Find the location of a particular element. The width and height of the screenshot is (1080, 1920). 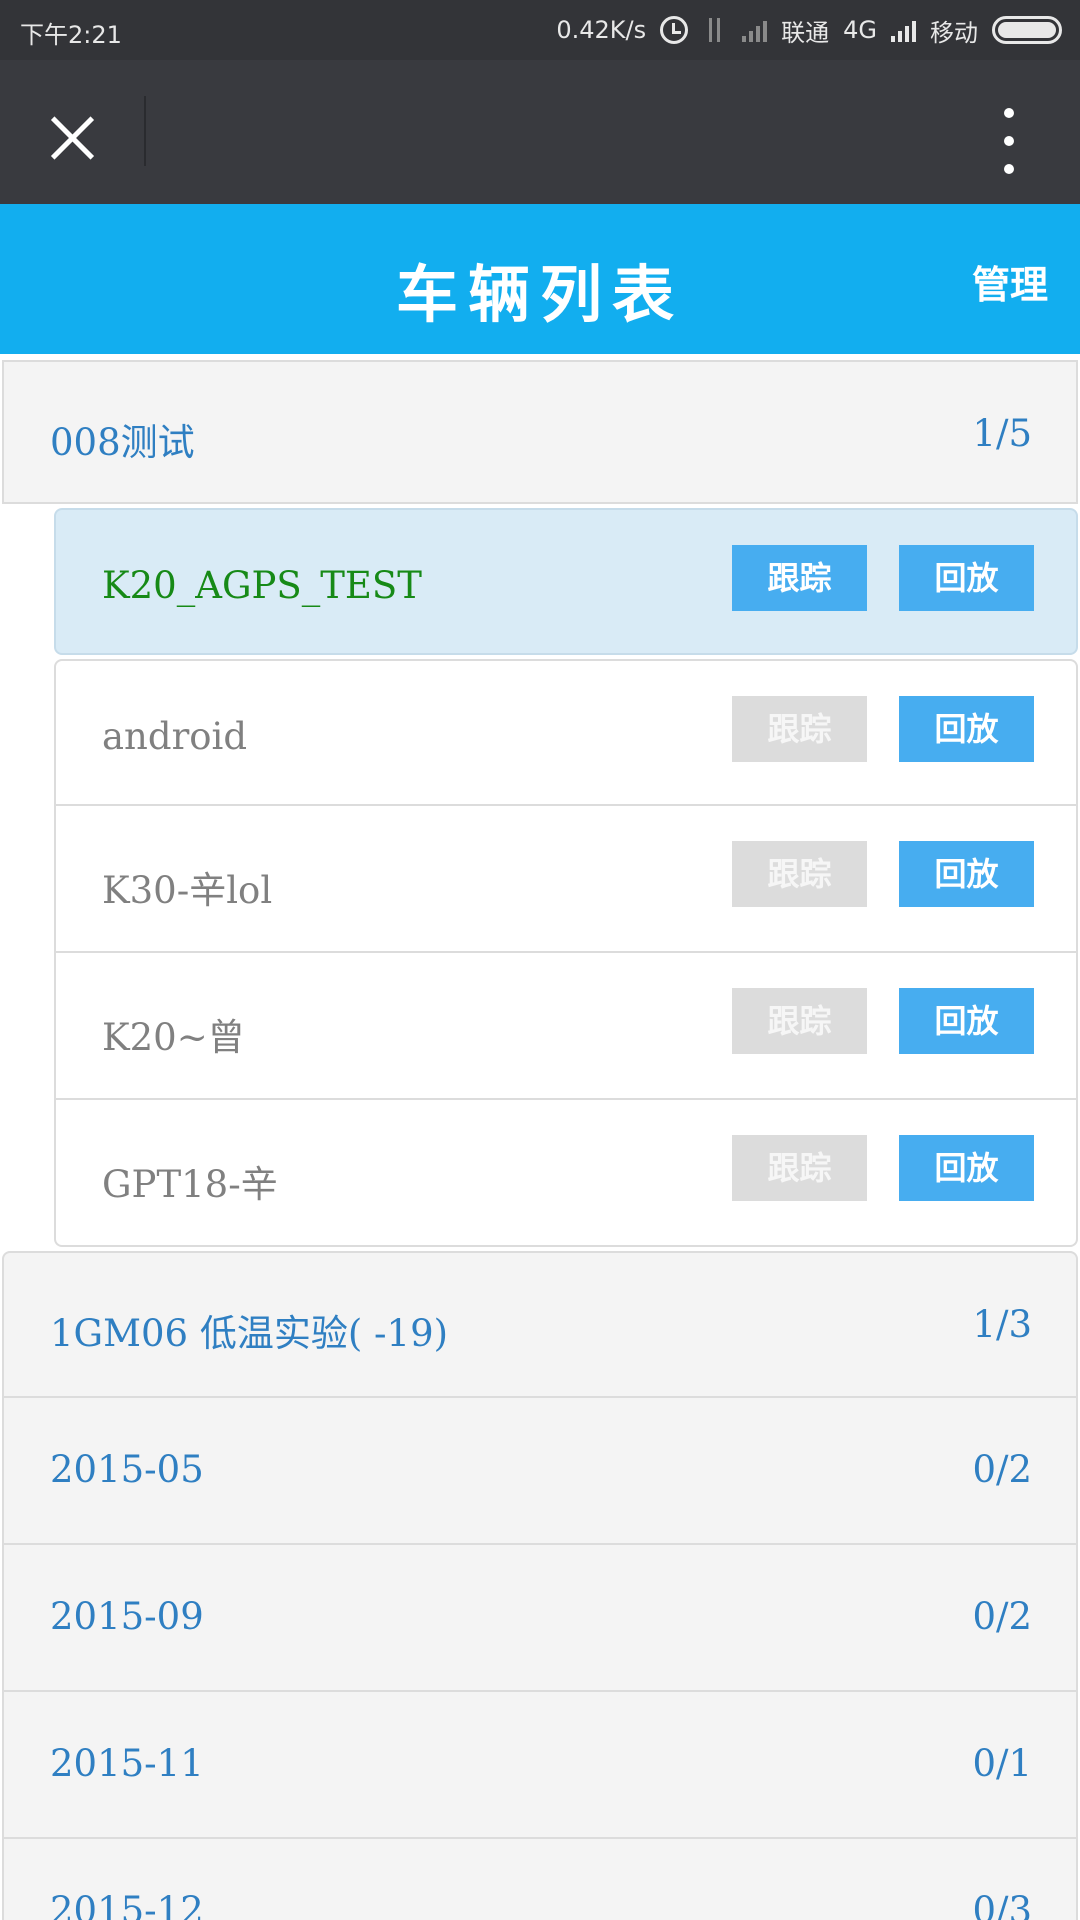

group-row: 2015-11 0/1 is located at coordinates (540, 1765).